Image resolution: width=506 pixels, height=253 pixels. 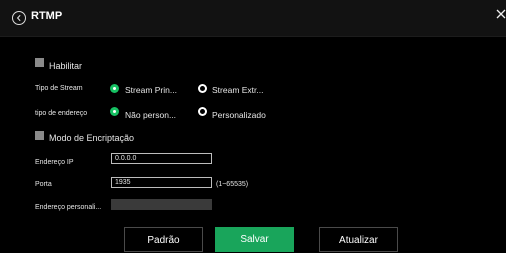 What do you see at coordinates (232, 184) in the screenshot?
I see `port-range-hint: (1~65535)` at bounding box center [232, 184].